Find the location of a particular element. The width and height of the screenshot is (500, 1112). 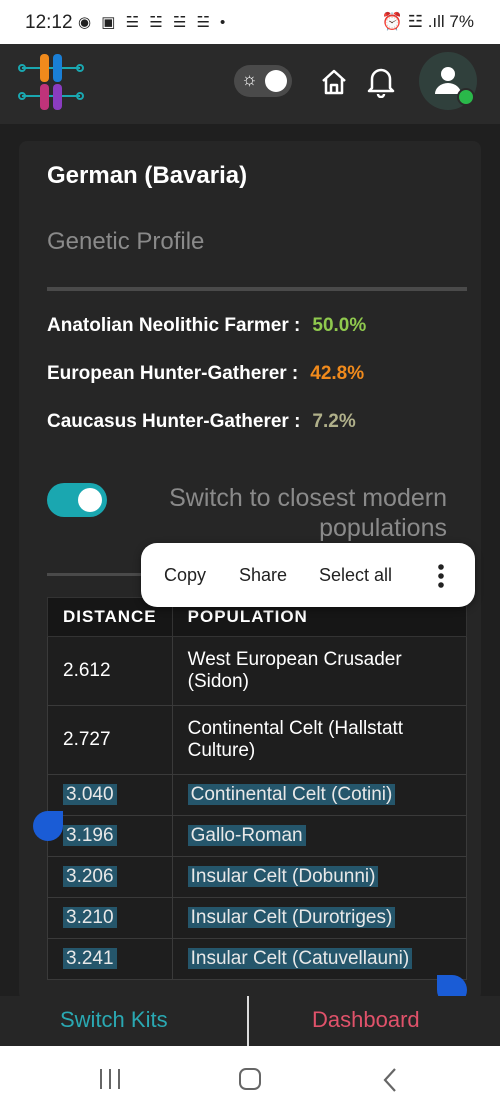

ancestry-value: 7.2% is located at coordinates (334, 421).